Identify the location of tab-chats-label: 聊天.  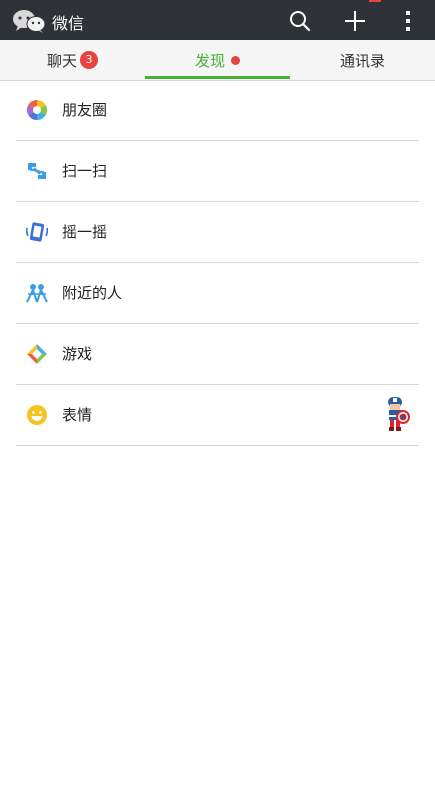
(61, 60).